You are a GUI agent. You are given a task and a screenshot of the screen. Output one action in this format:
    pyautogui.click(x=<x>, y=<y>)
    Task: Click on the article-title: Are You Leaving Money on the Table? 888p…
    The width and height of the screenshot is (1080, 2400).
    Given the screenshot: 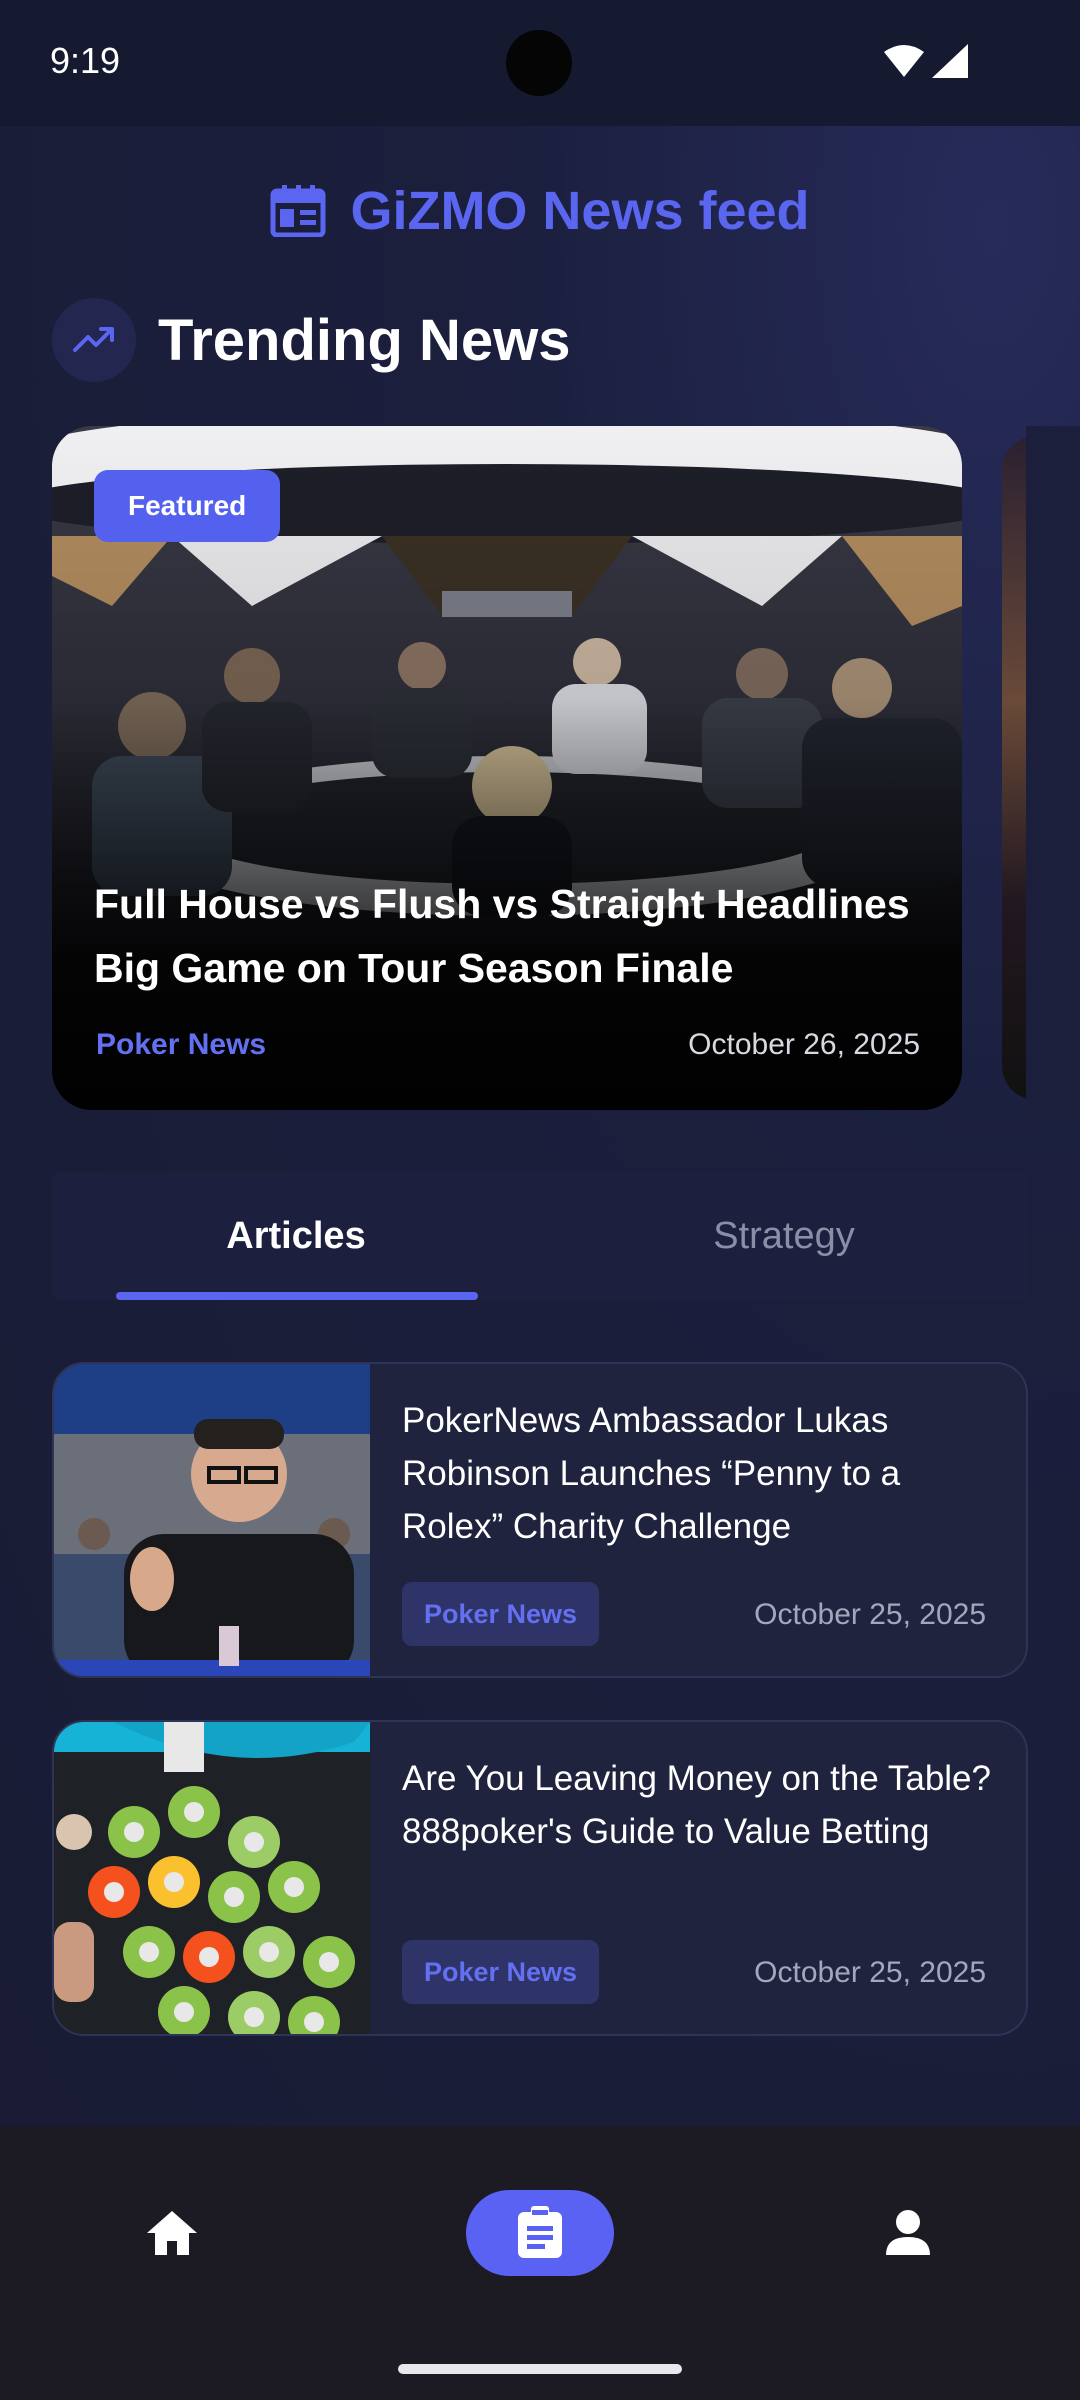 What is the action you would take?
    pyautogui.click(x=696, y=1805)
    